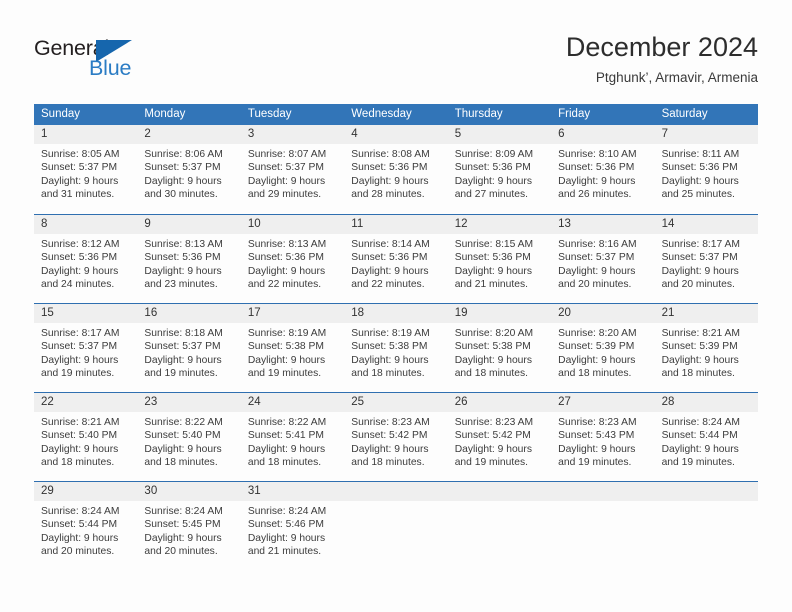 The width and height of the screenshot is (792, 612). I want to click on day-detail-line: and 30 minutes., so click(181, 195).